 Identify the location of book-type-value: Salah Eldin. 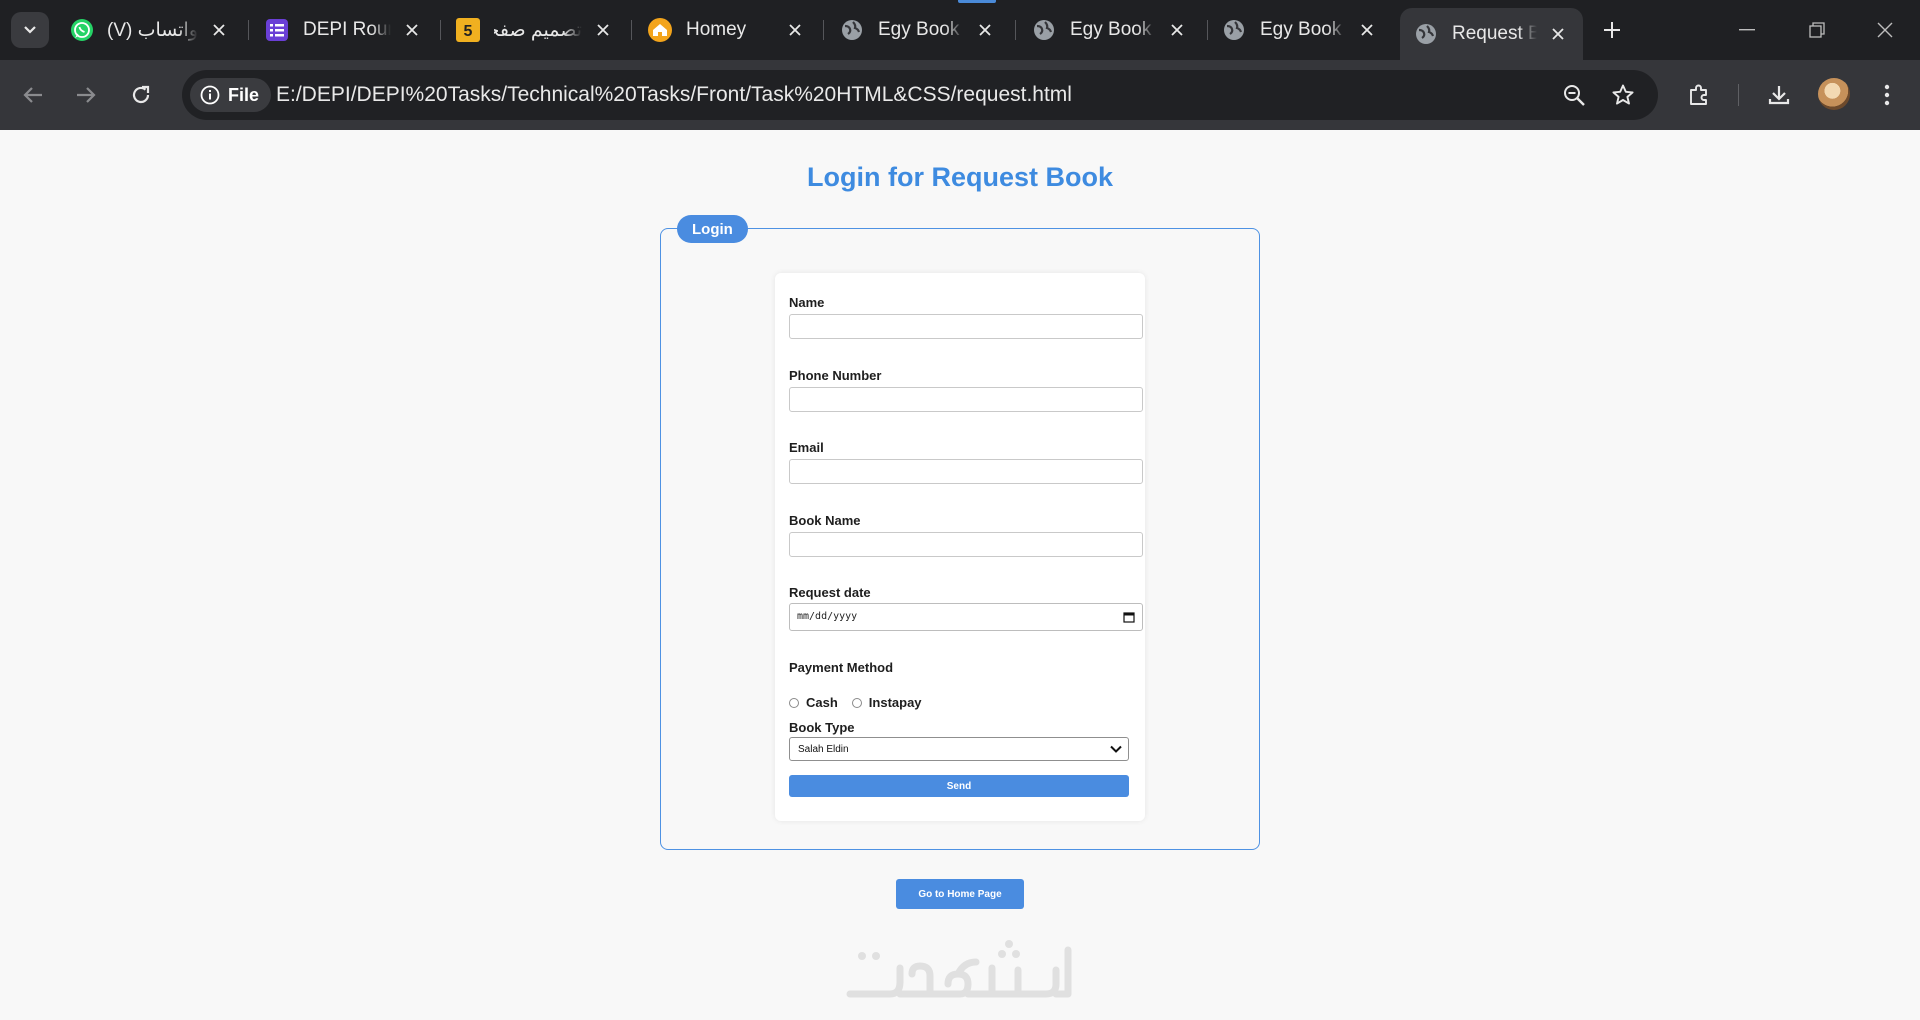
(823, 749).